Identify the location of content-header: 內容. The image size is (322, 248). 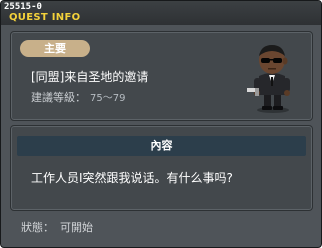
(161, 146).